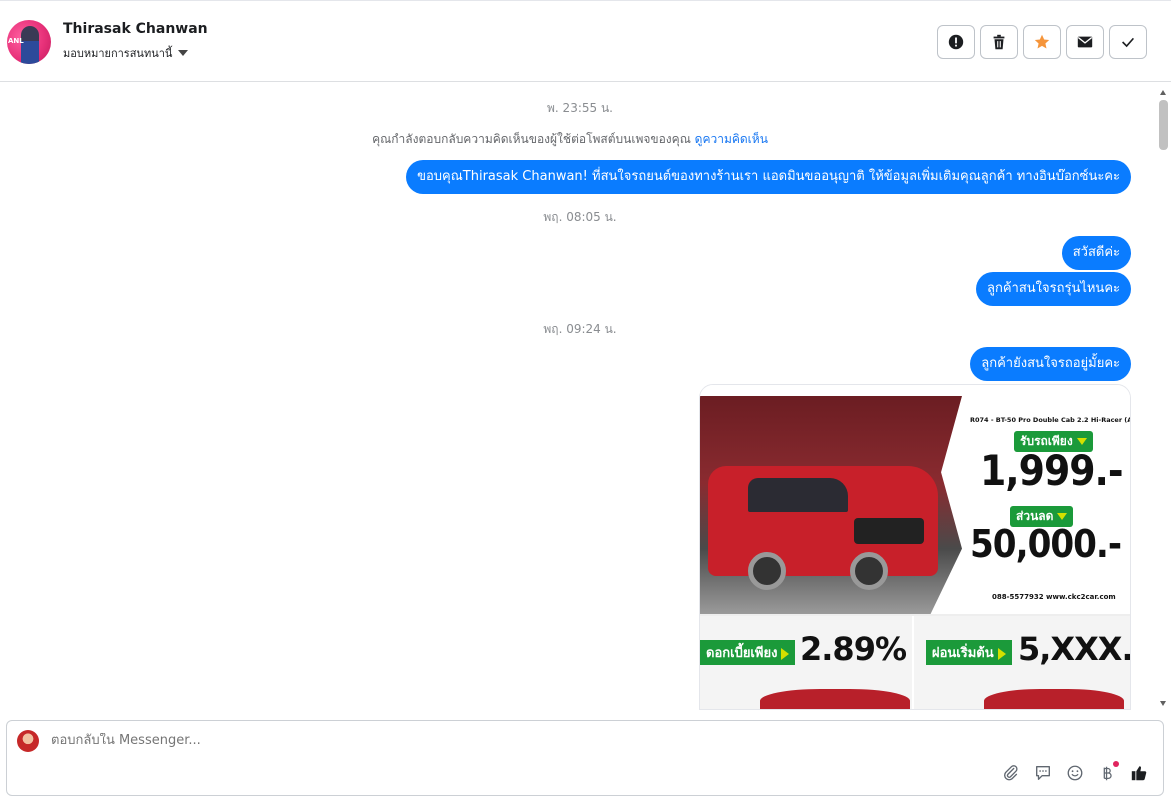  I want to click on ad-contact: 088-5577932 www.ckc2car.com, so click(1054, 597).